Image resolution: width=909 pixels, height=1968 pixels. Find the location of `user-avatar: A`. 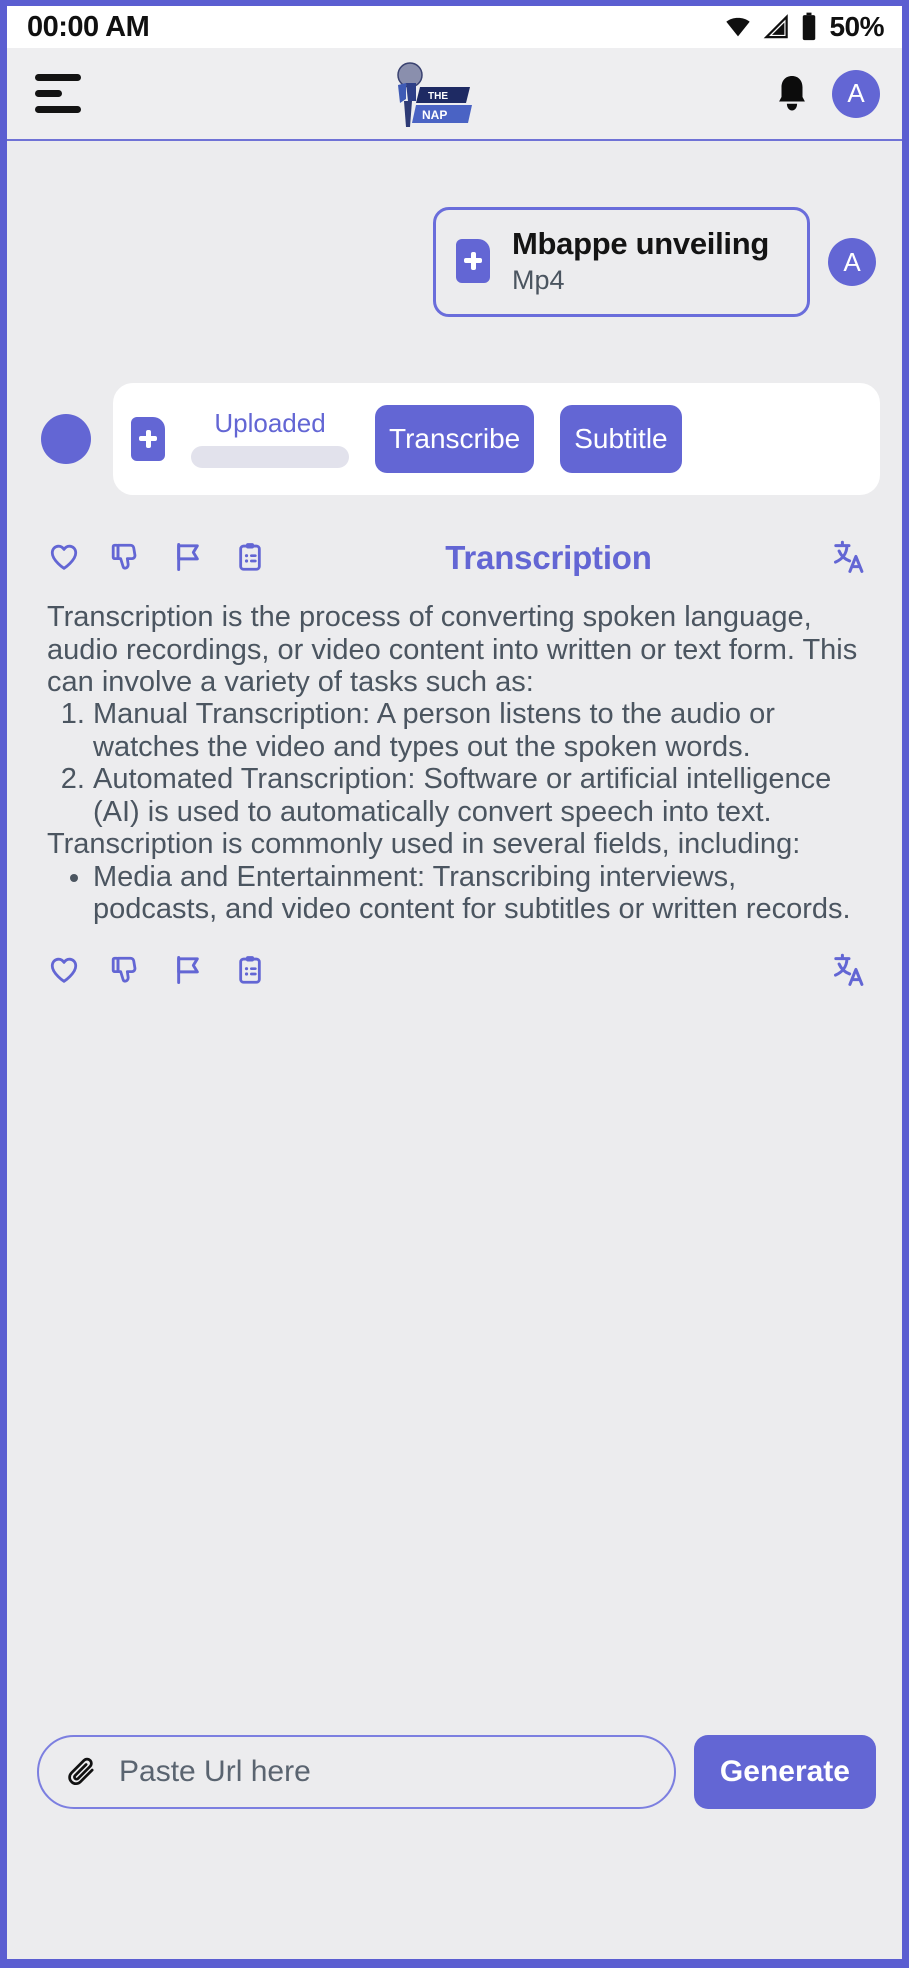

user-avatar: A is located at coordinates (852, 262).